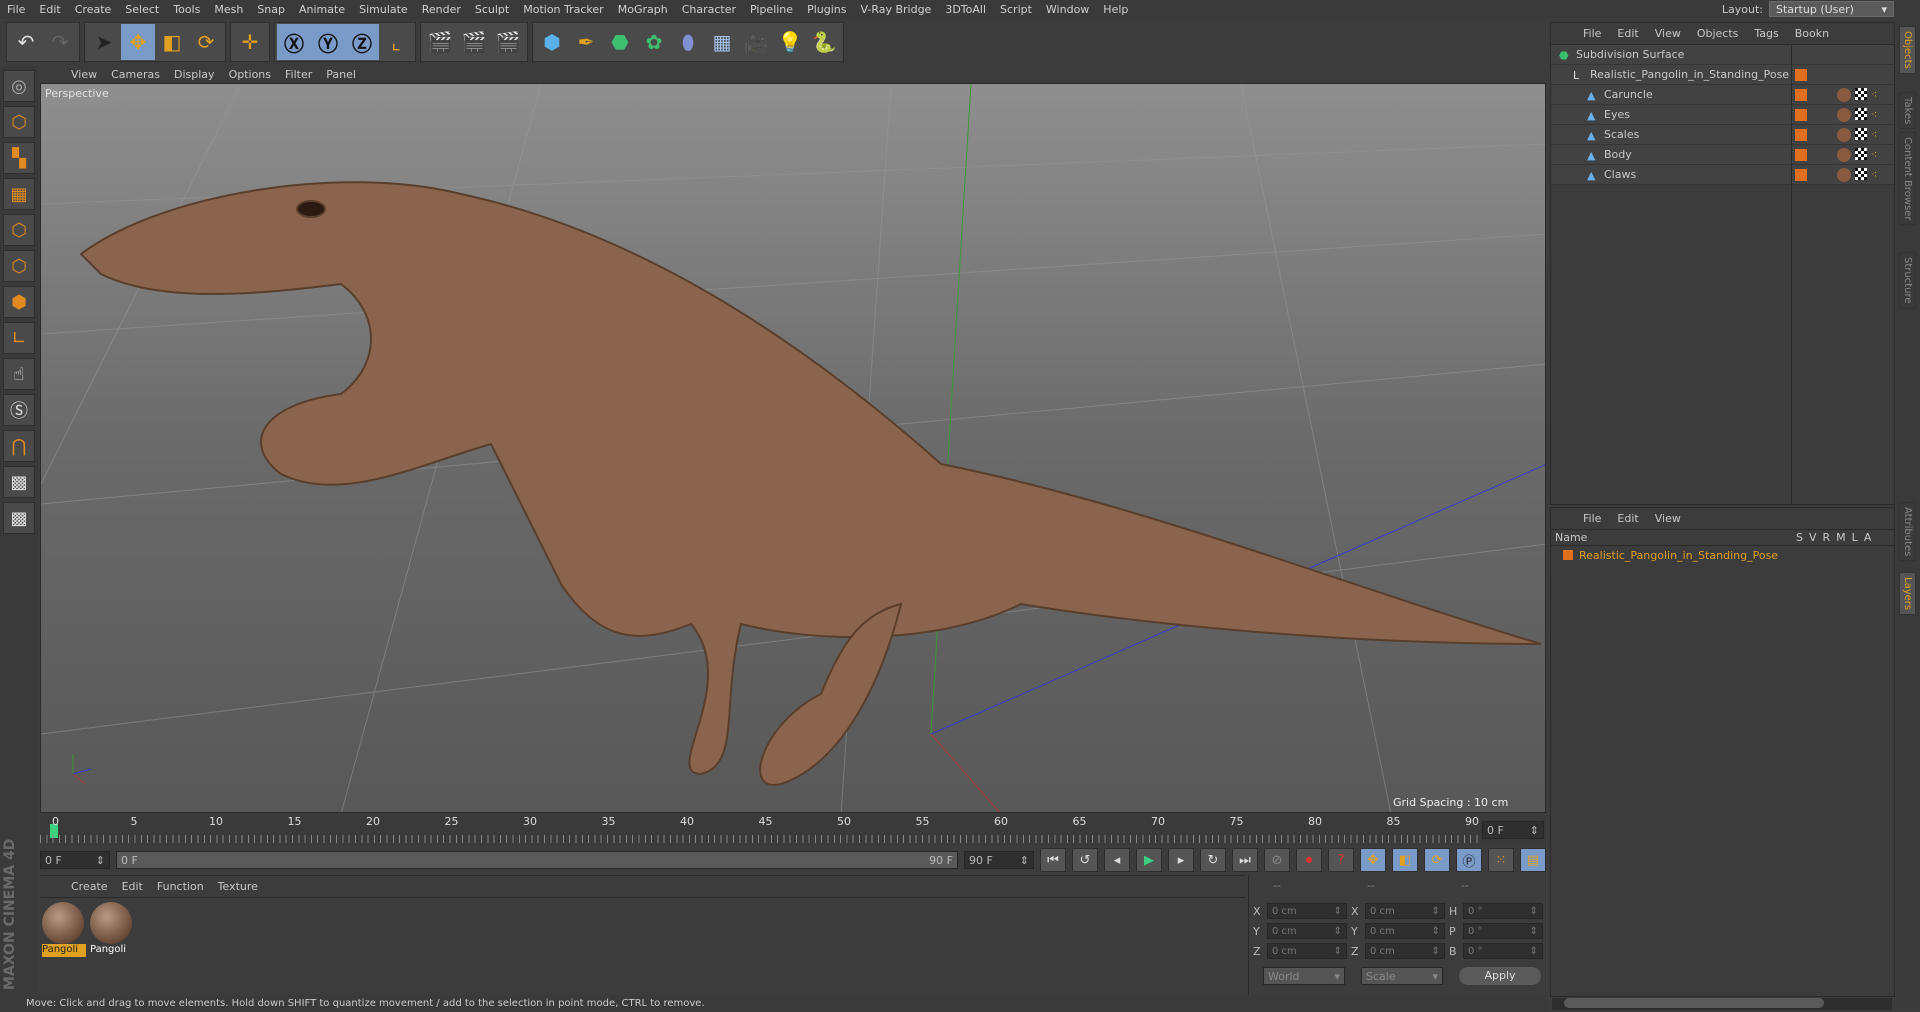 The image size is (1920, 1012). What do you see at coordinates (1149, 860) in the screenshot?
I see `play-icon: ▶` at bounding box center [1149, 860].